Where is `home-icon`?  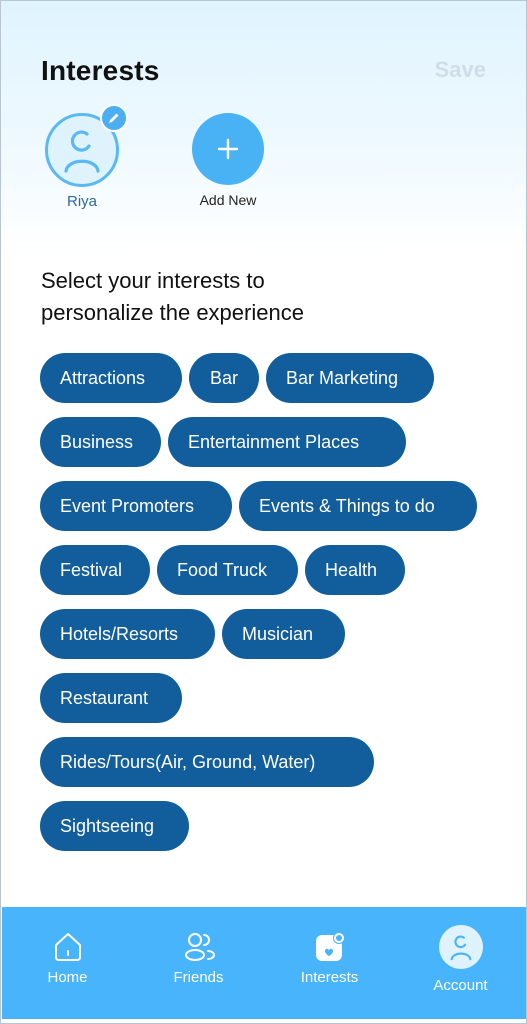 home-icon is located at coordinates (67, 947).